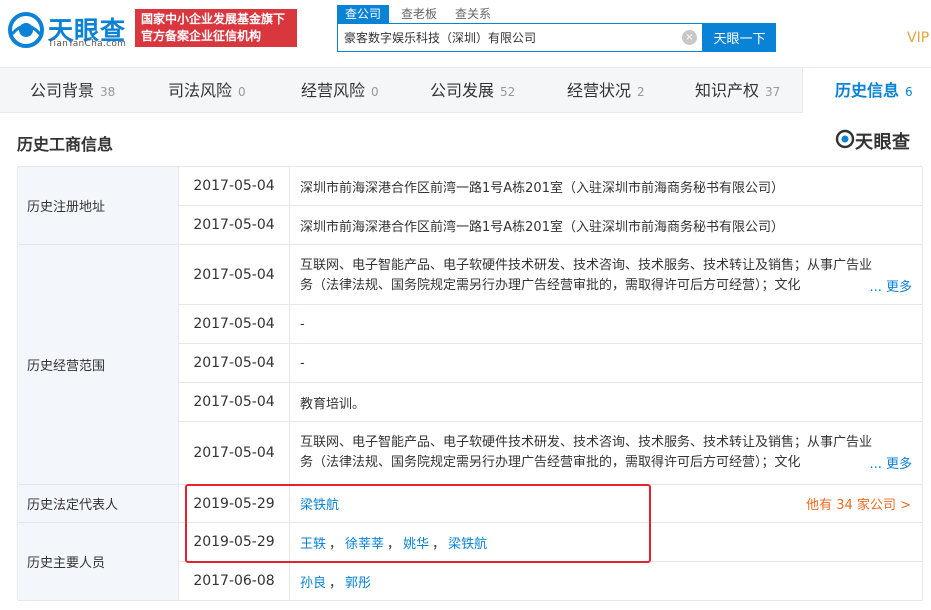 This screenshot has width=931, height=610. I want to click on tab-history-info: 历史信息 6, so click(866, 90).